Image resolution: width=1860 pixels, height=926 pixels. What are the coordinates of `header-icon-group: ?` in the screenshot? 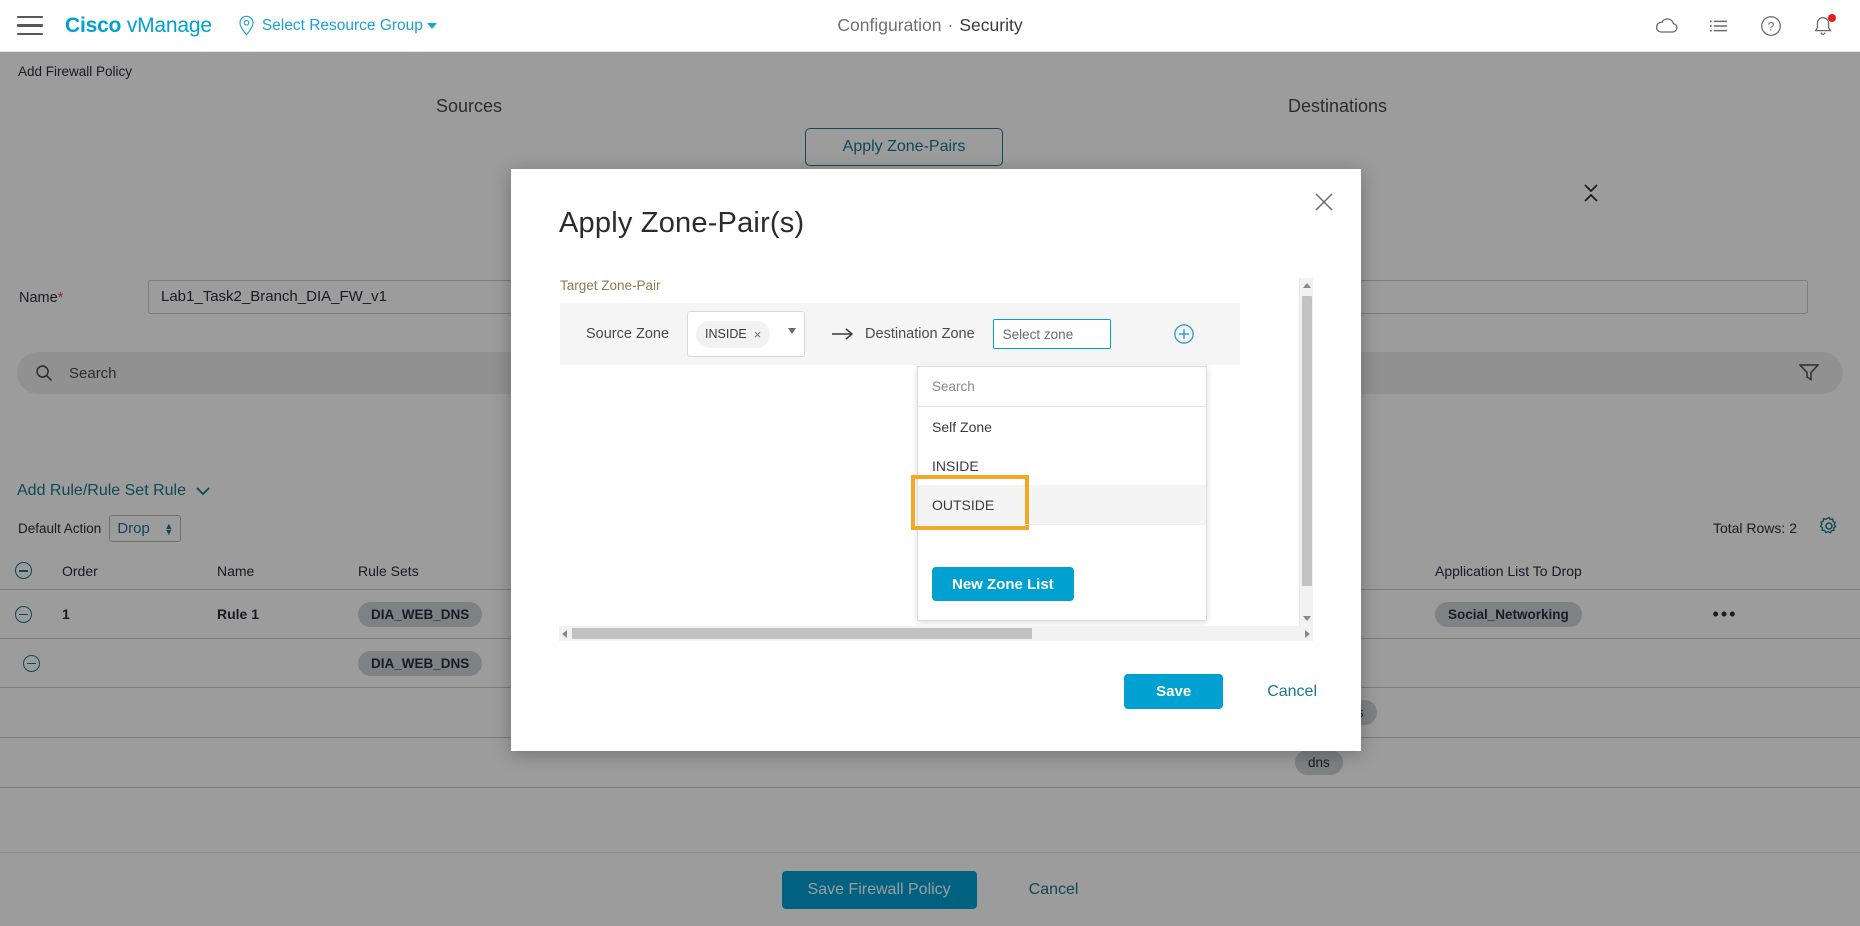 It's located at (1745, 26).